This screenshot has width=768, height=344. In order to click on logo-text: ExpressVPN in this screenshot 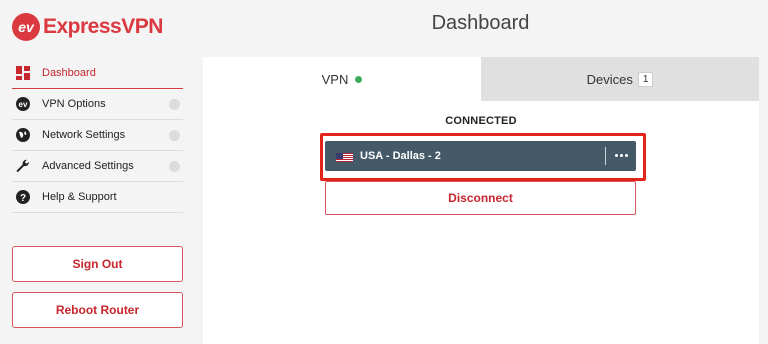, I will do `click(103, 26)`.